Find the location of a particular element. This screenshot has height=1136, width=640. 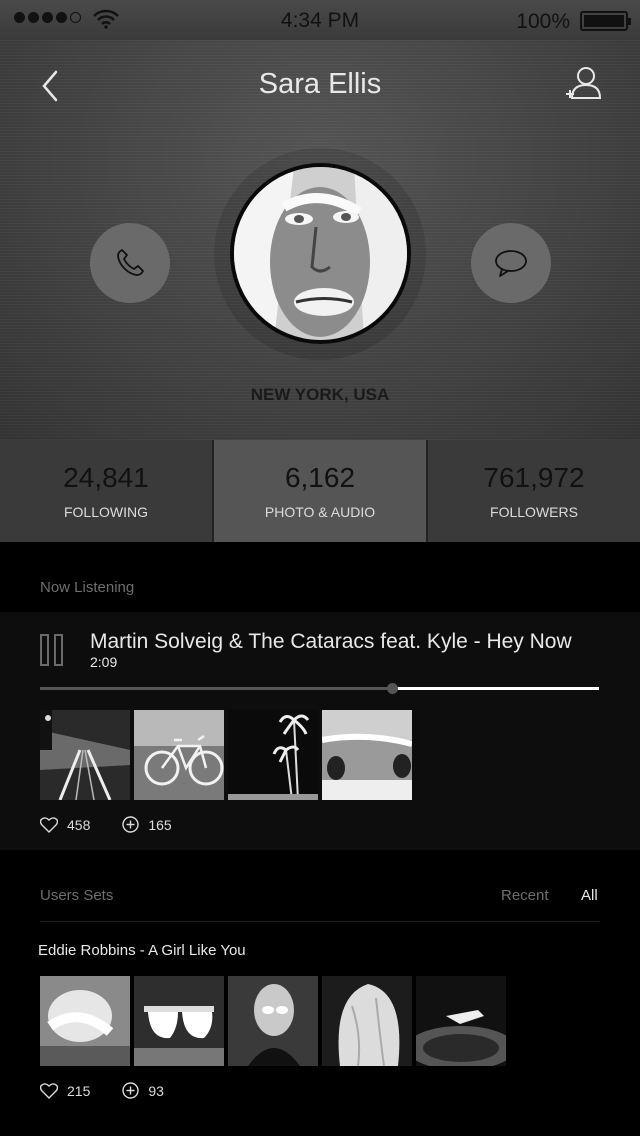

add-count: 165 is located at coordinates (160, 824).